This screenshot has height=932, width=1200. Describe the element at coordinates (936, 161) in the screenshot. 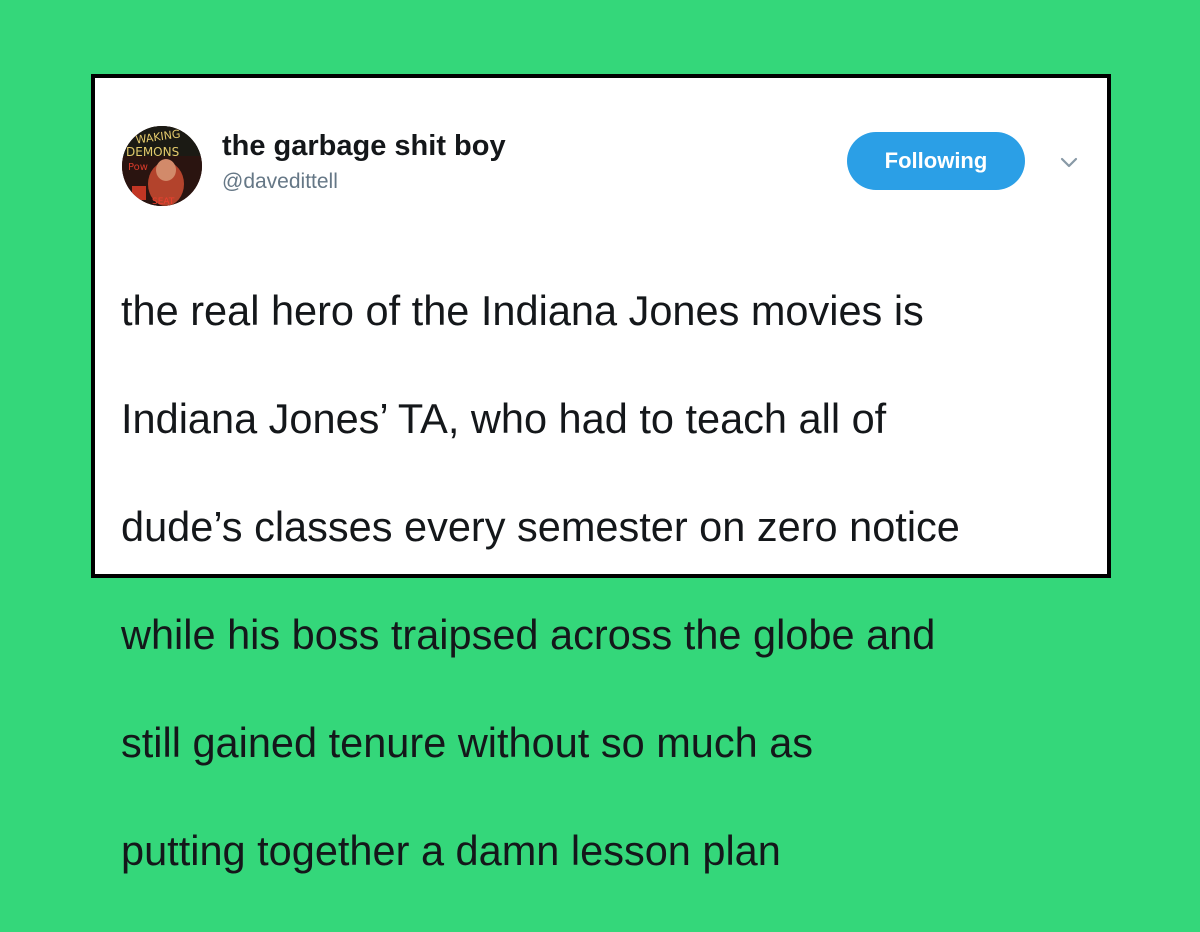

I see `following-button: Following` at that location.